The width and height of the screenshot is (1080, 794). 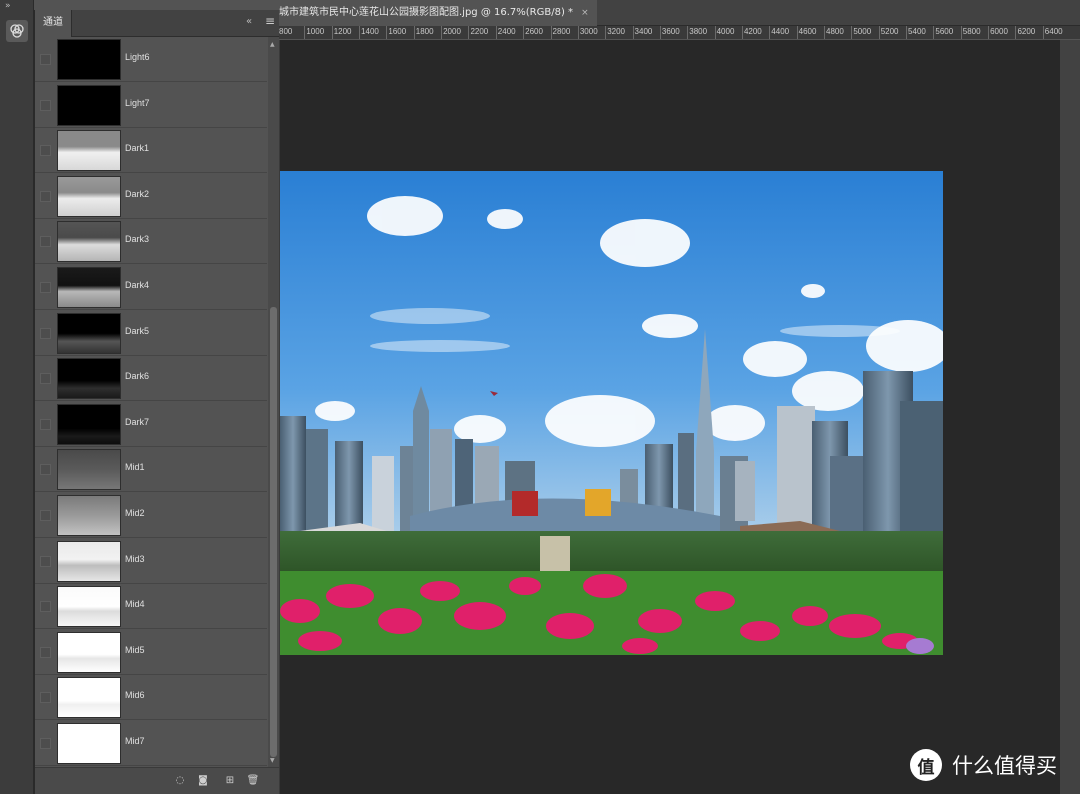 What do you see at coordinates (151, 698) in the screenshot?
I see `channel-row: Mid6` at bounding box center [151, 698].